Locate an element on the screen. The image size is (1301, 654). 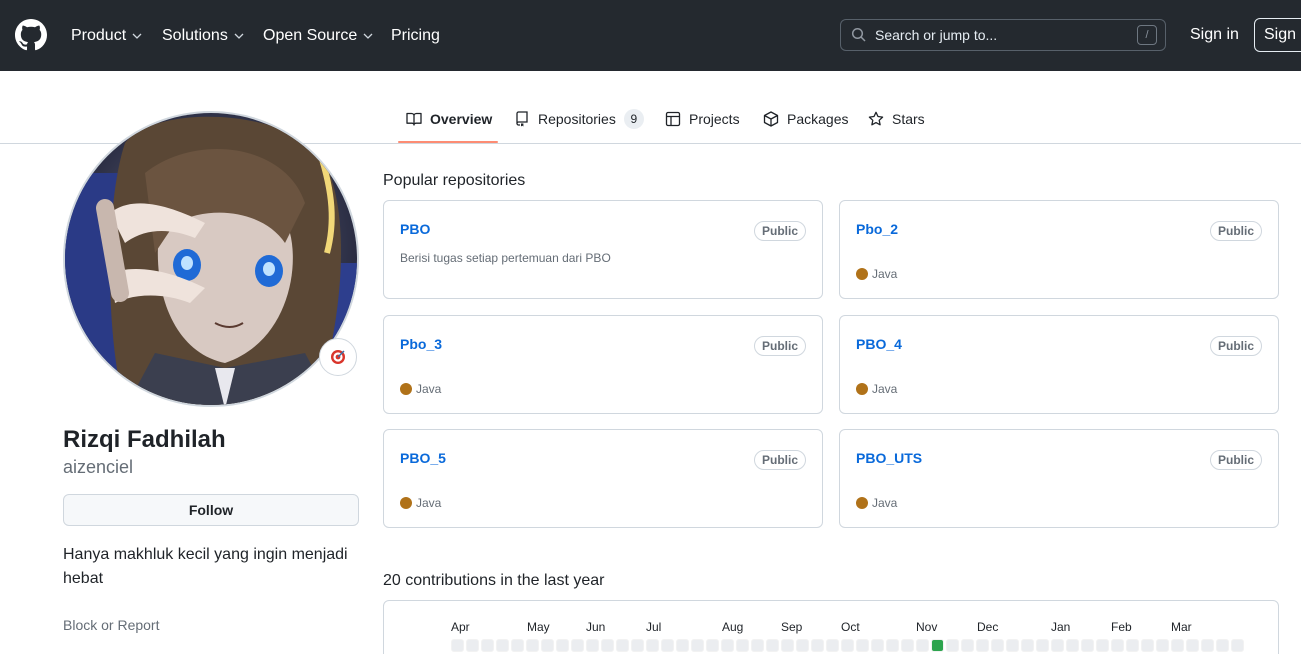
follow-button: Follow is located at coordinates (211, 510).